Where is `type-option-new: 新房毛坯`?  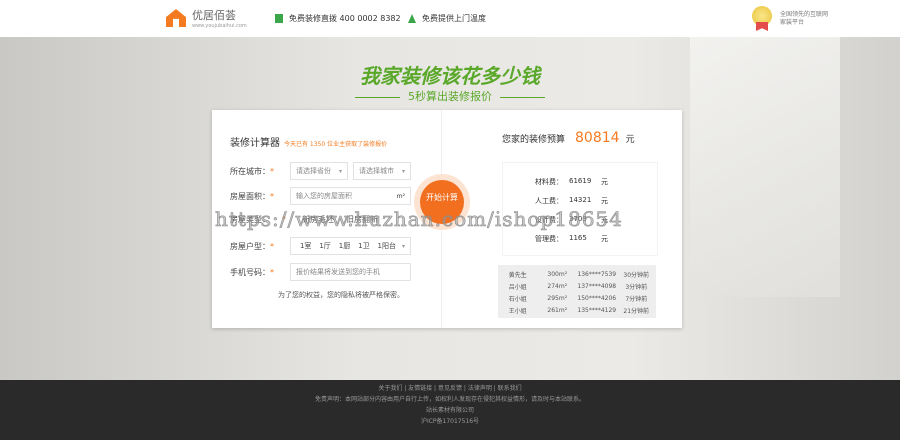
type-option-new: 新房毛坯 is located at coordinates (318, 219).